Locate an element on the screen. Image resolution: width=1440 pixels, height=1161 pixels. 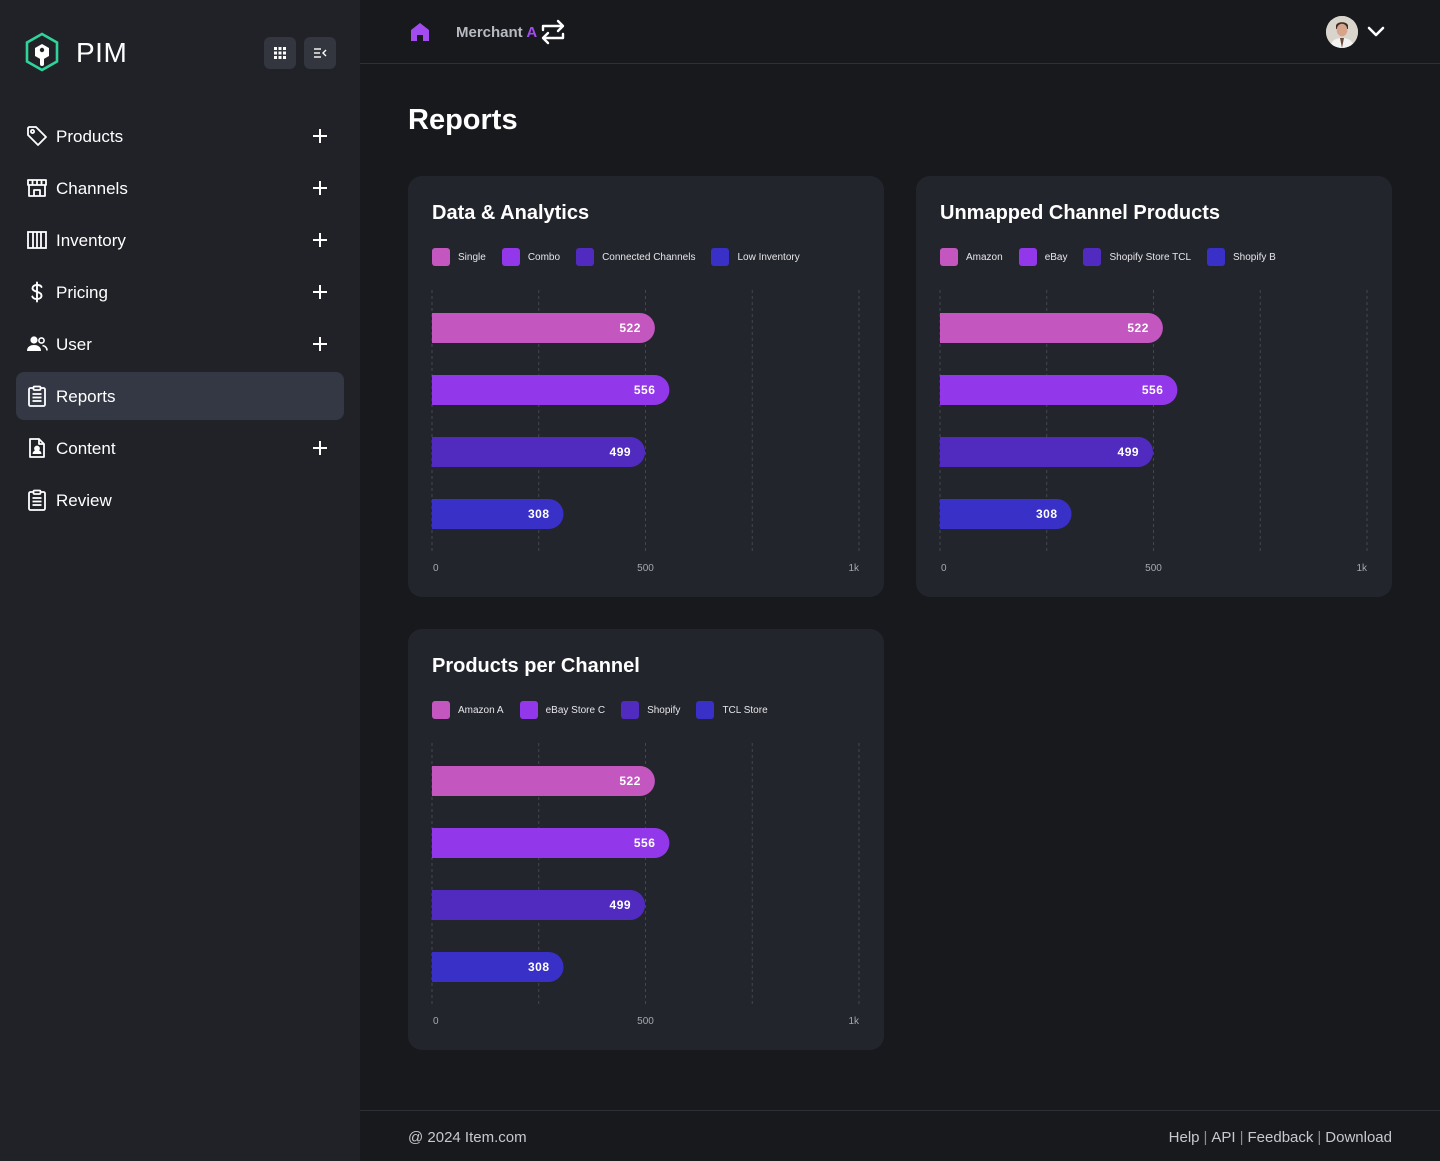
avatar is located at coordinates (1342, 32).